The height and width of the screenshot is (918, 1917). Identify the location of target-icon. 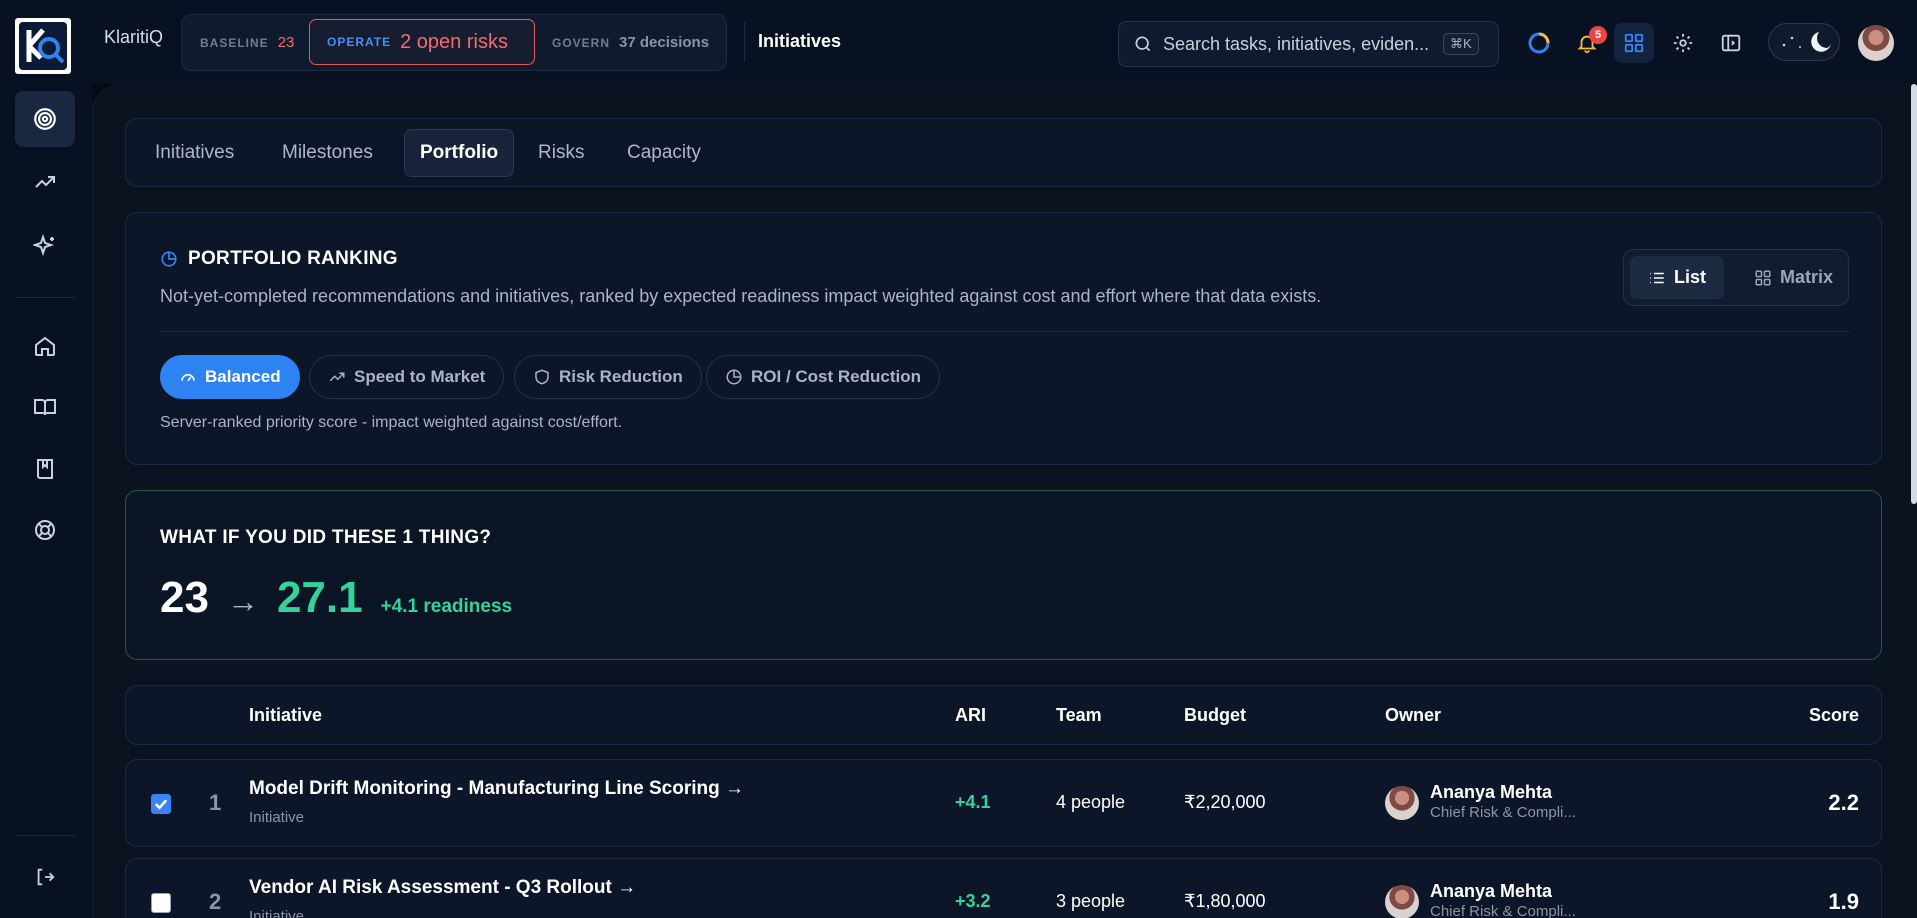
(45, 119).